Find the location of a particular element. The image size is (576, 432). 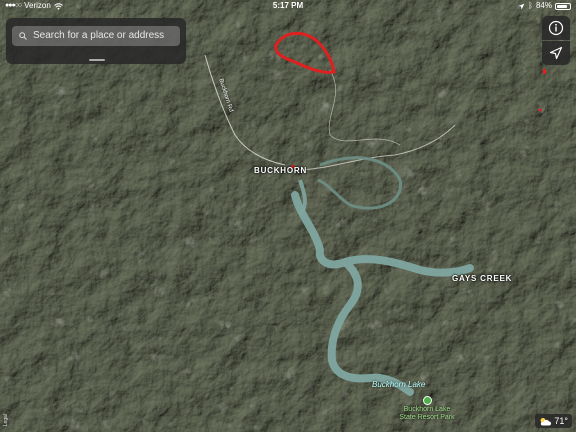

park-poi-label: Buckhorn Lake State Resort Park is located at coordinates (427, 414).